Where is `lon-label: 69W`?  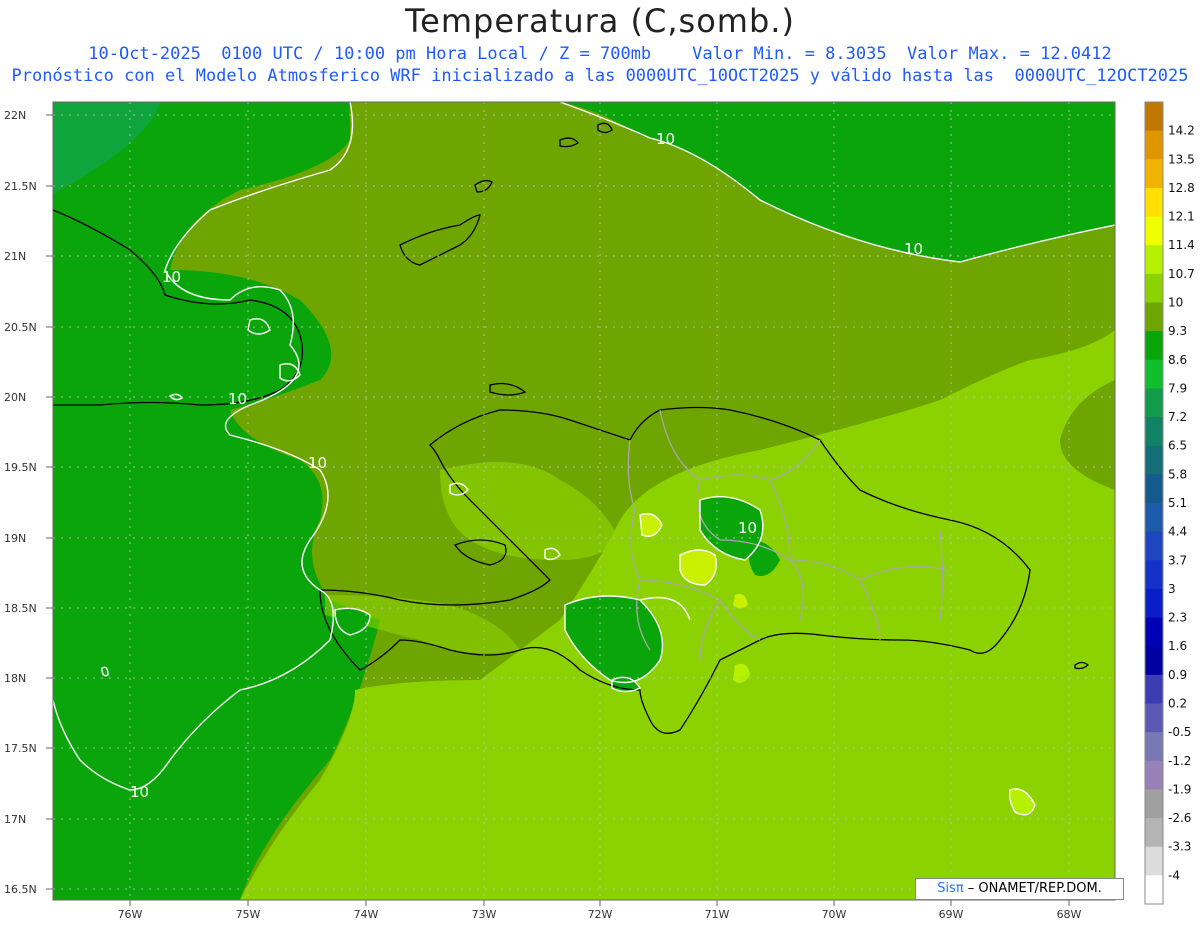 lon-label: 69W is located at coordinates (951, 914).